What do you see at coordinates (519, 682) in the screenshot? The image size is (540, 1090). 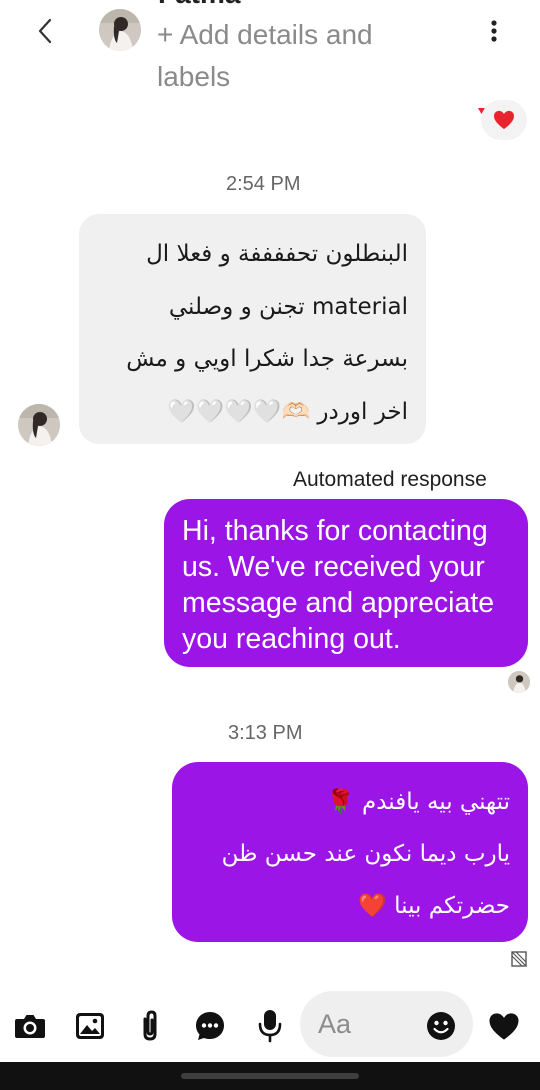 I see `read-receipt-avatar` at bounding box center [519, 682].